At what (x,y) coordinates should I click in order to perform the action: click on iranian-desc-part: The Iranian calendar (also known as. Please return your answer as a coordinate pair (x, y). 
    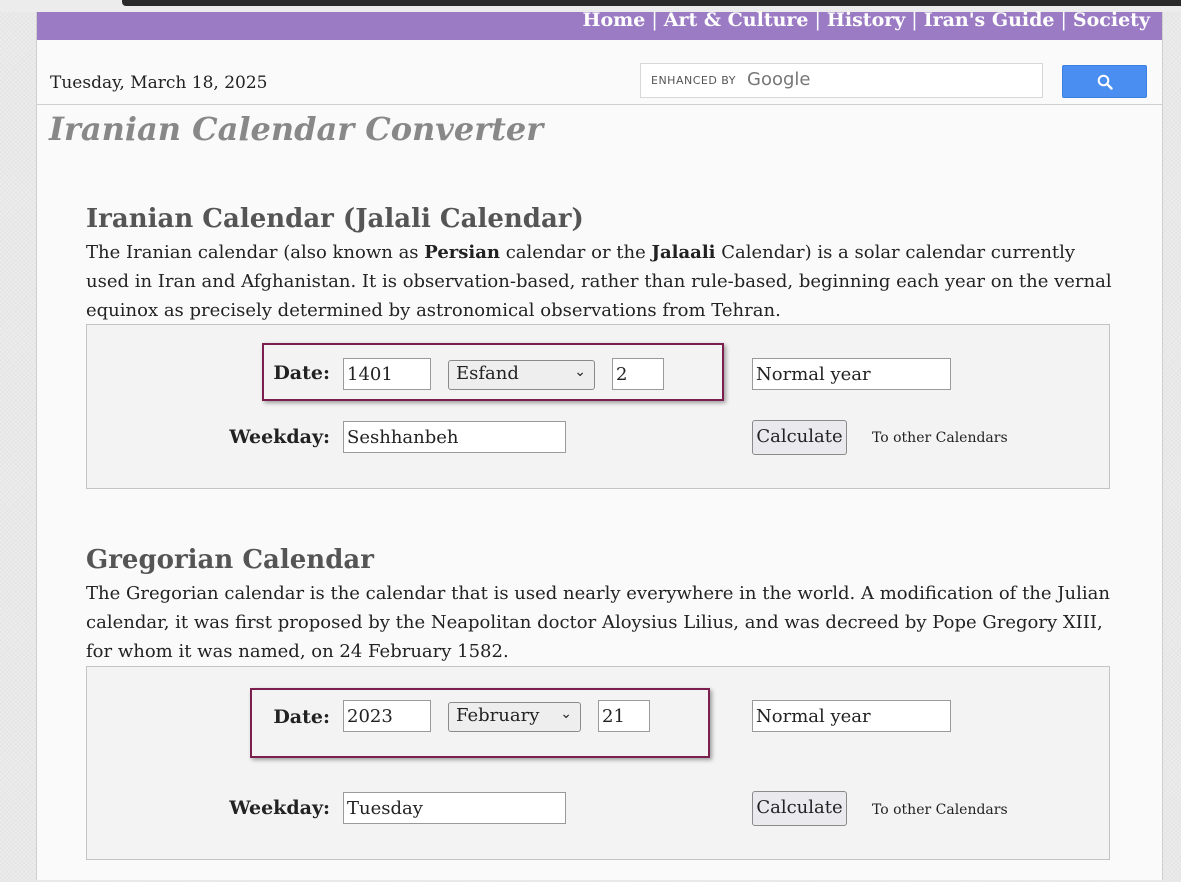
    Looking at the image, I should click on (255, 252).